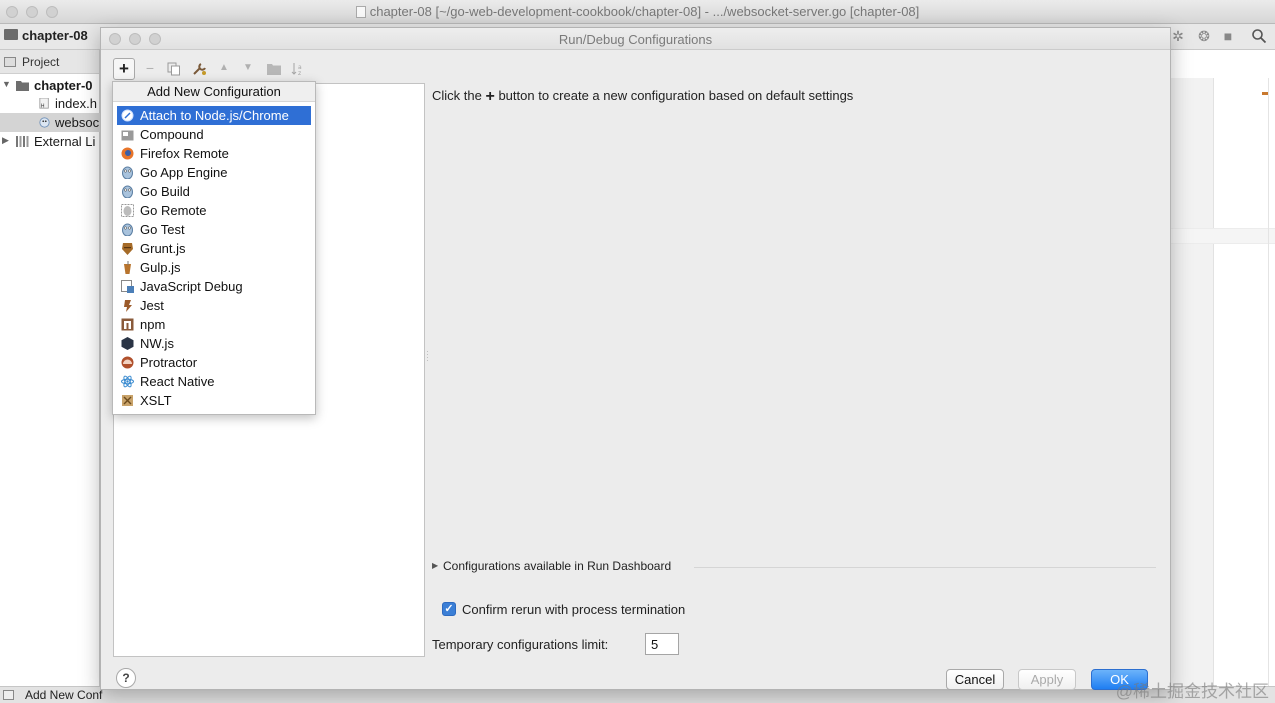  What do you see at coordinates (975, 679) in the screenshot?
I see `cancel-button: Cancel` at bounding box center [975, 679].